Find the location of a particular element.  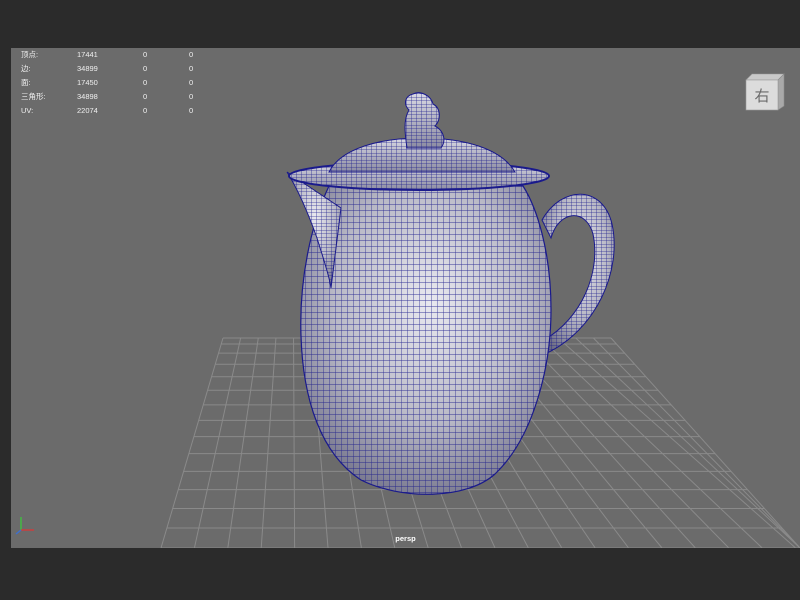

hud-label: UV: is located at coordinates (27, 110).